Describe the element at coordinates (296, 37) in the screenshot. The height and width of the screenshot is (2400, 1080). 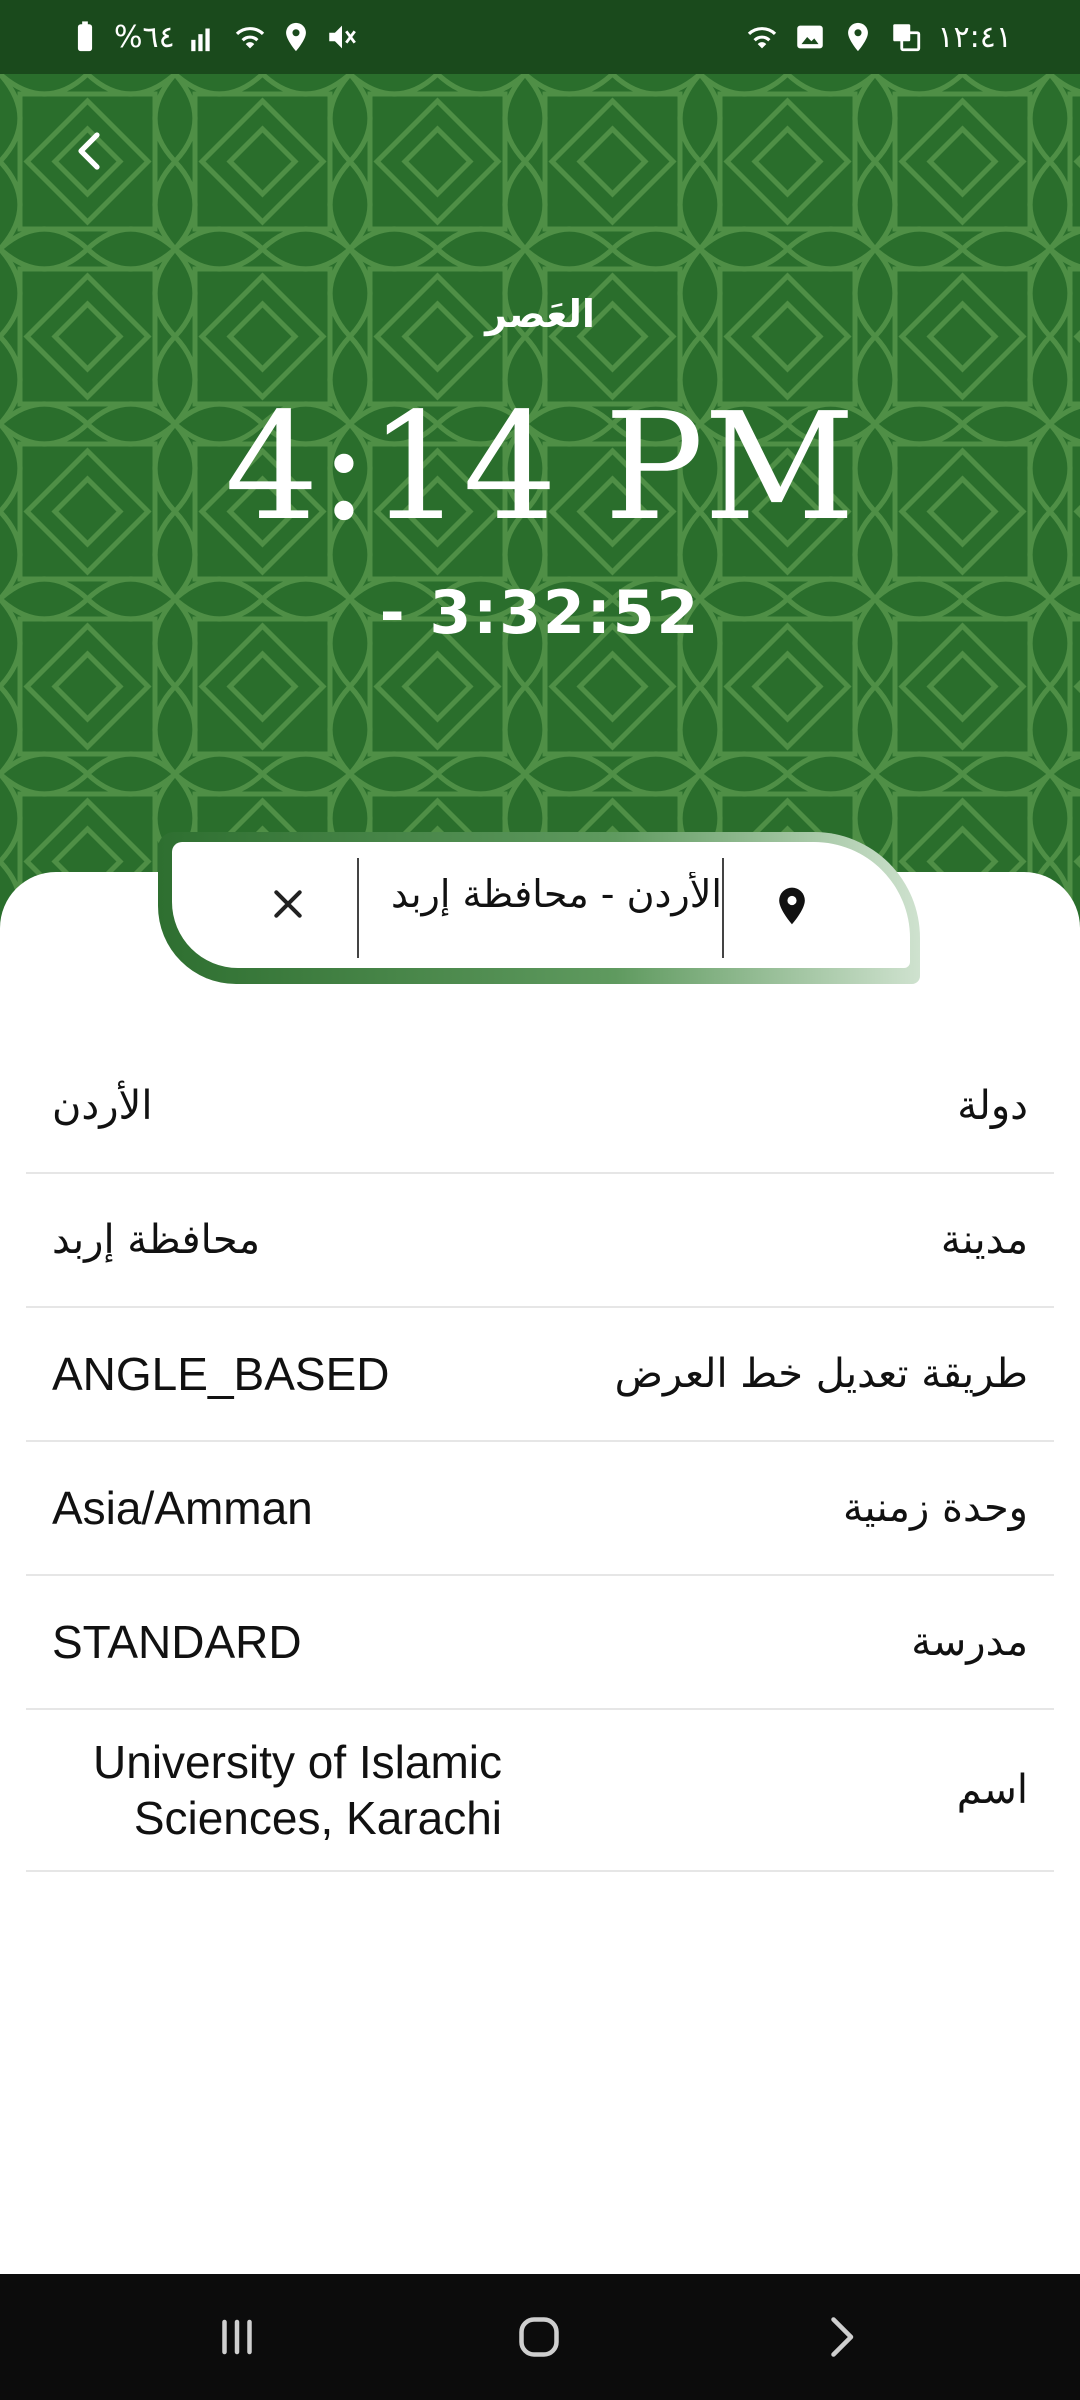
I see `location-status-icon` at that location.